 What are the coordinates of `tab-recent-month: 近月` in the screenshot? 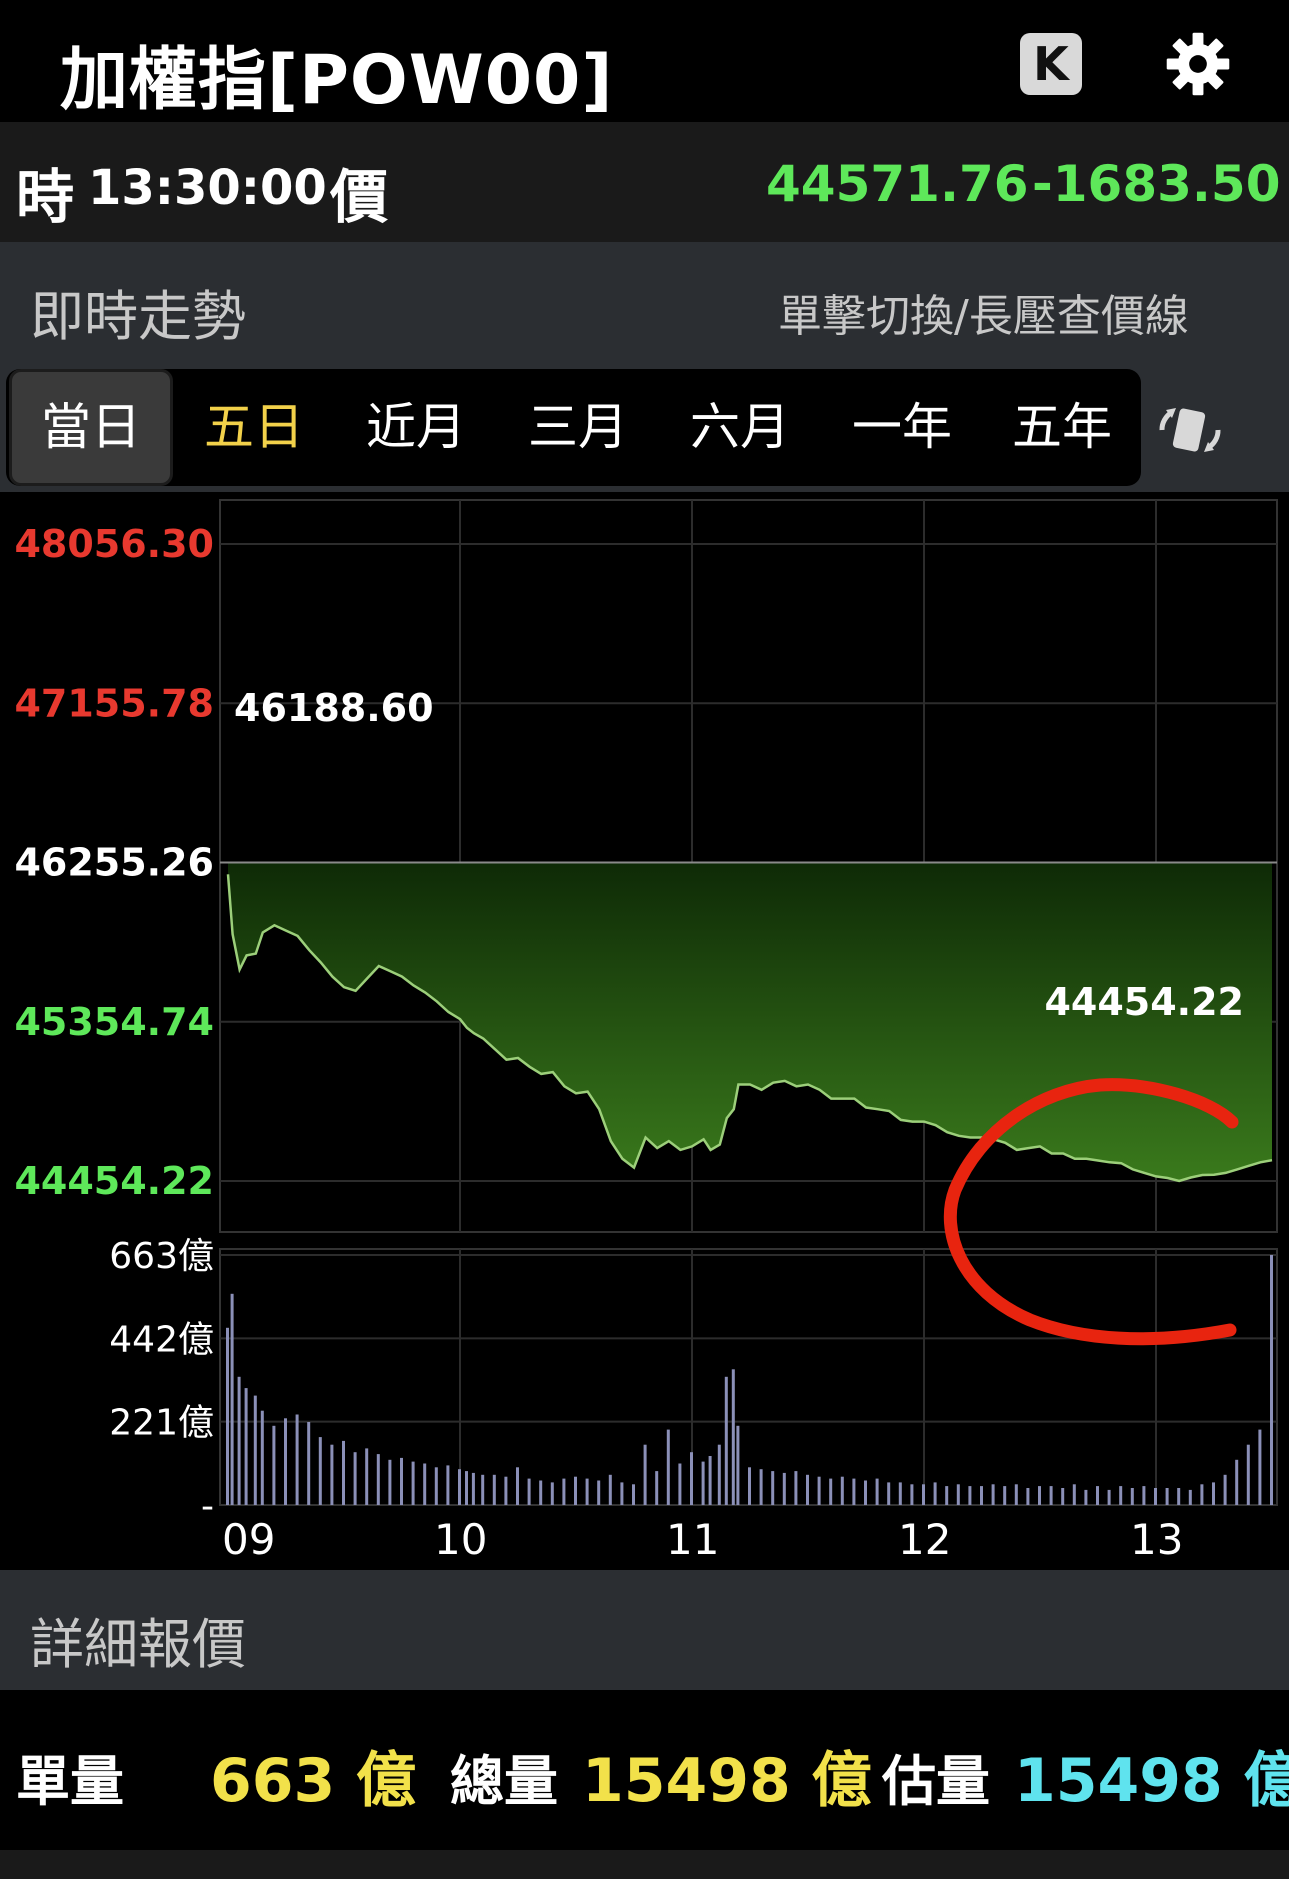 It's located at (416, 427).